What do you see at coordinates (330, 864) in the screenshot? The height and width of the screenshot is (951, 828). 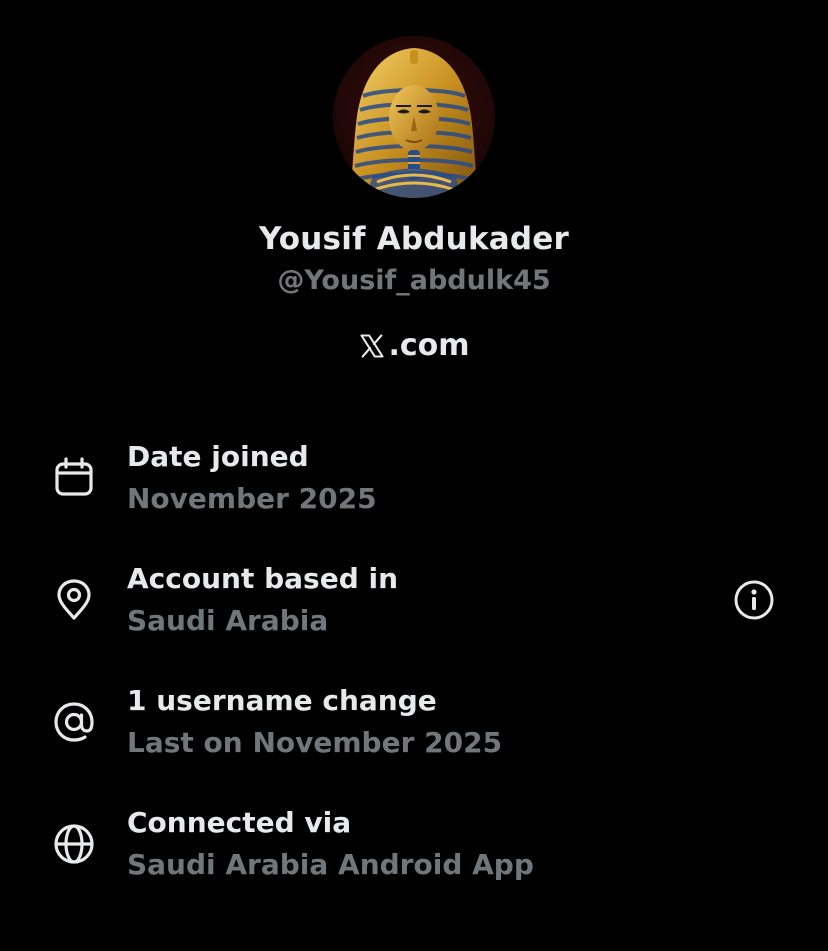 I see `about-value: Saudi Arabia Android App` at bounding box center [330, 864].